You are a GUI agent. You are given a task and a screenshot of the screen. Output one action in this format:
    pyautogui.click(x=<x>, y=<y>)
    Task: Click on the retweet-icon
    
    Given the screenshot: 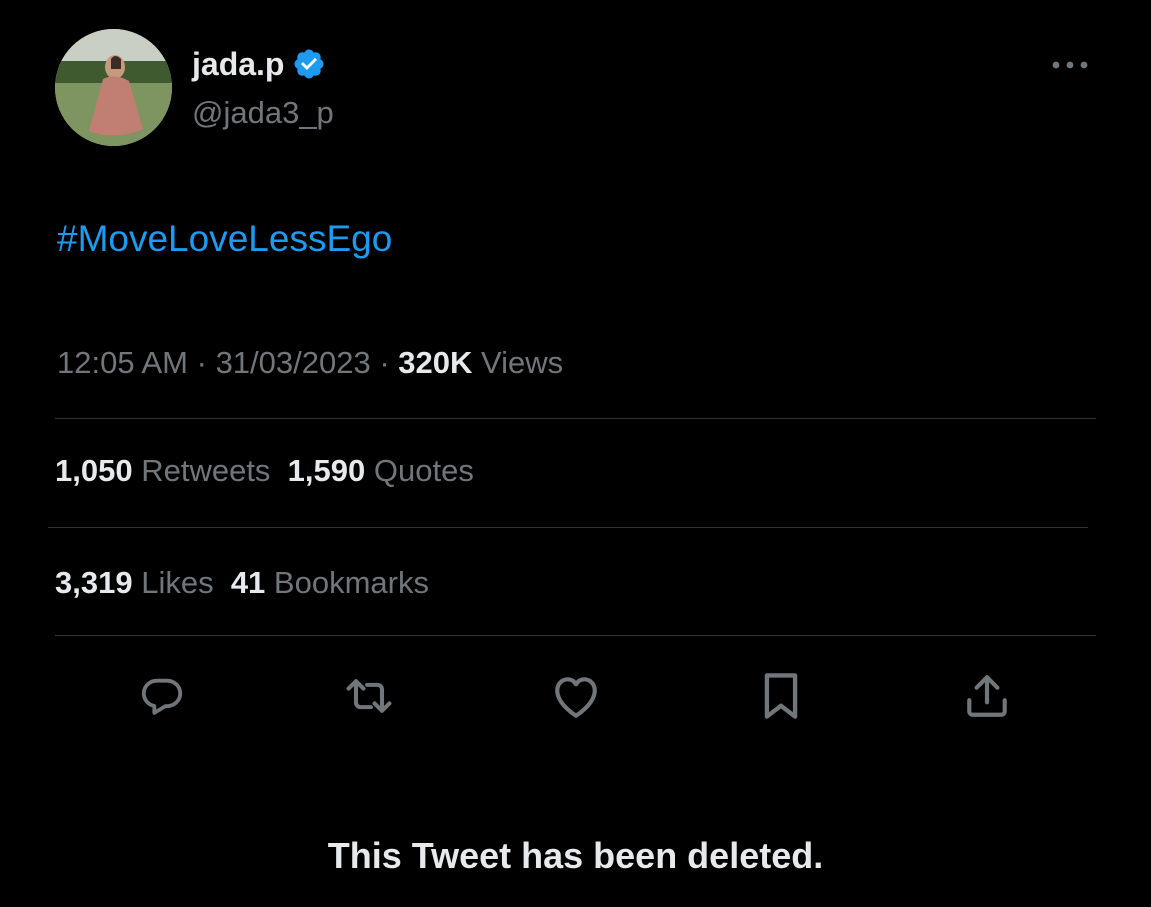 What is the action you would take?
    pyautogui.click(x=369, y=696)
    